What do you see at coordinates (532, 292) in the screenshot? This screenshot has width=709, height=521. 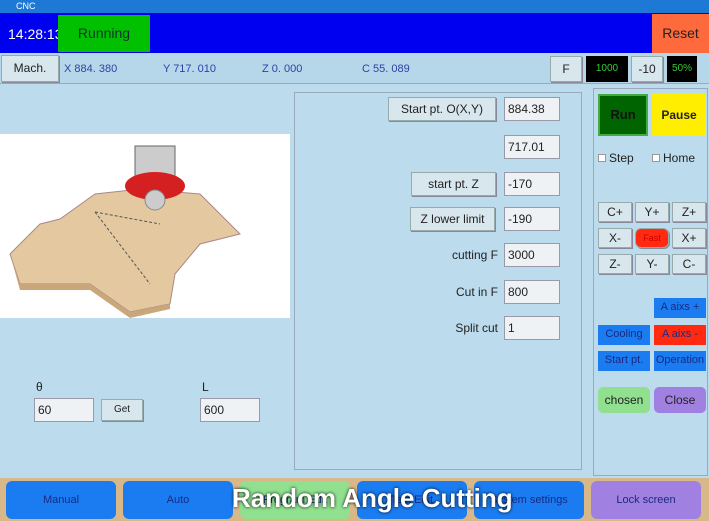 I see `param-input: 800` at bounding box center [532, 292].